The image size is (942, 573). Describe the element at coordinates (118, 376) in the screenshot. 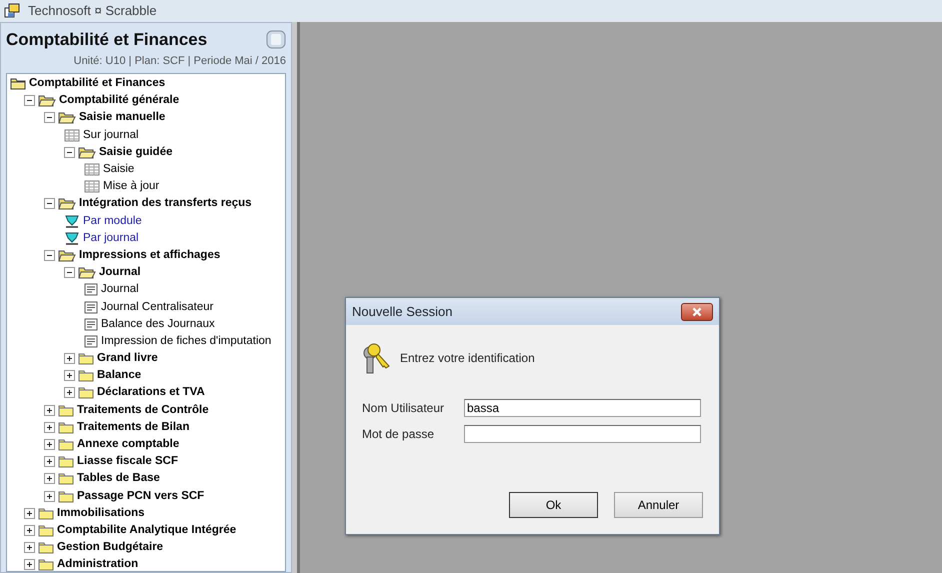

I see `tree-item: Balance` at that location.